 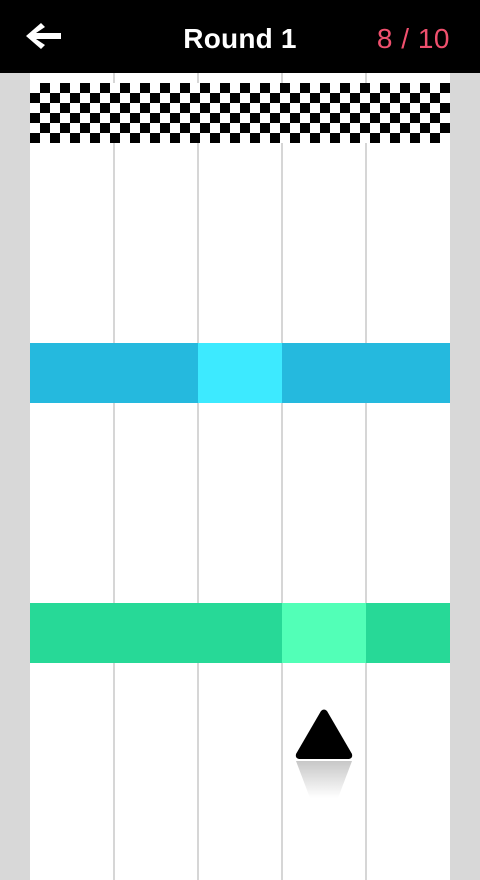 What do you see at coordinates (324, 633) in the screenshot?
I see `green-bar-gap` at bounding box center [324, 633].